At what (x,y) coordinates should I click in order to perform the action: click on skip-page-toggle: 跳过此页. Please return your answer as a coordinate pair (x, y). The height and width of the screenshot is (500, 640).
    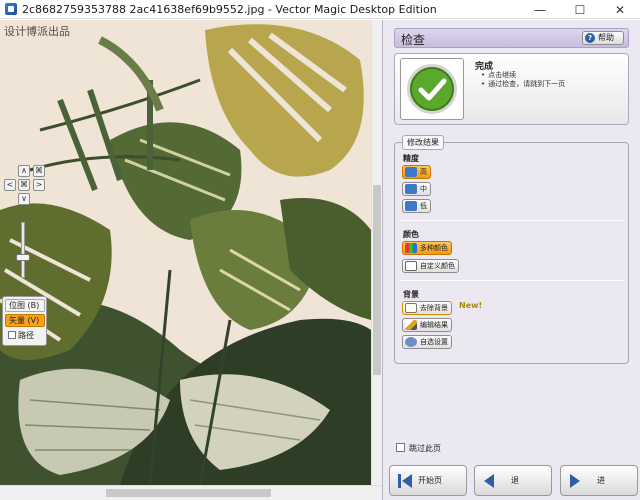
    Looking at the image, I should click on (418, 448).